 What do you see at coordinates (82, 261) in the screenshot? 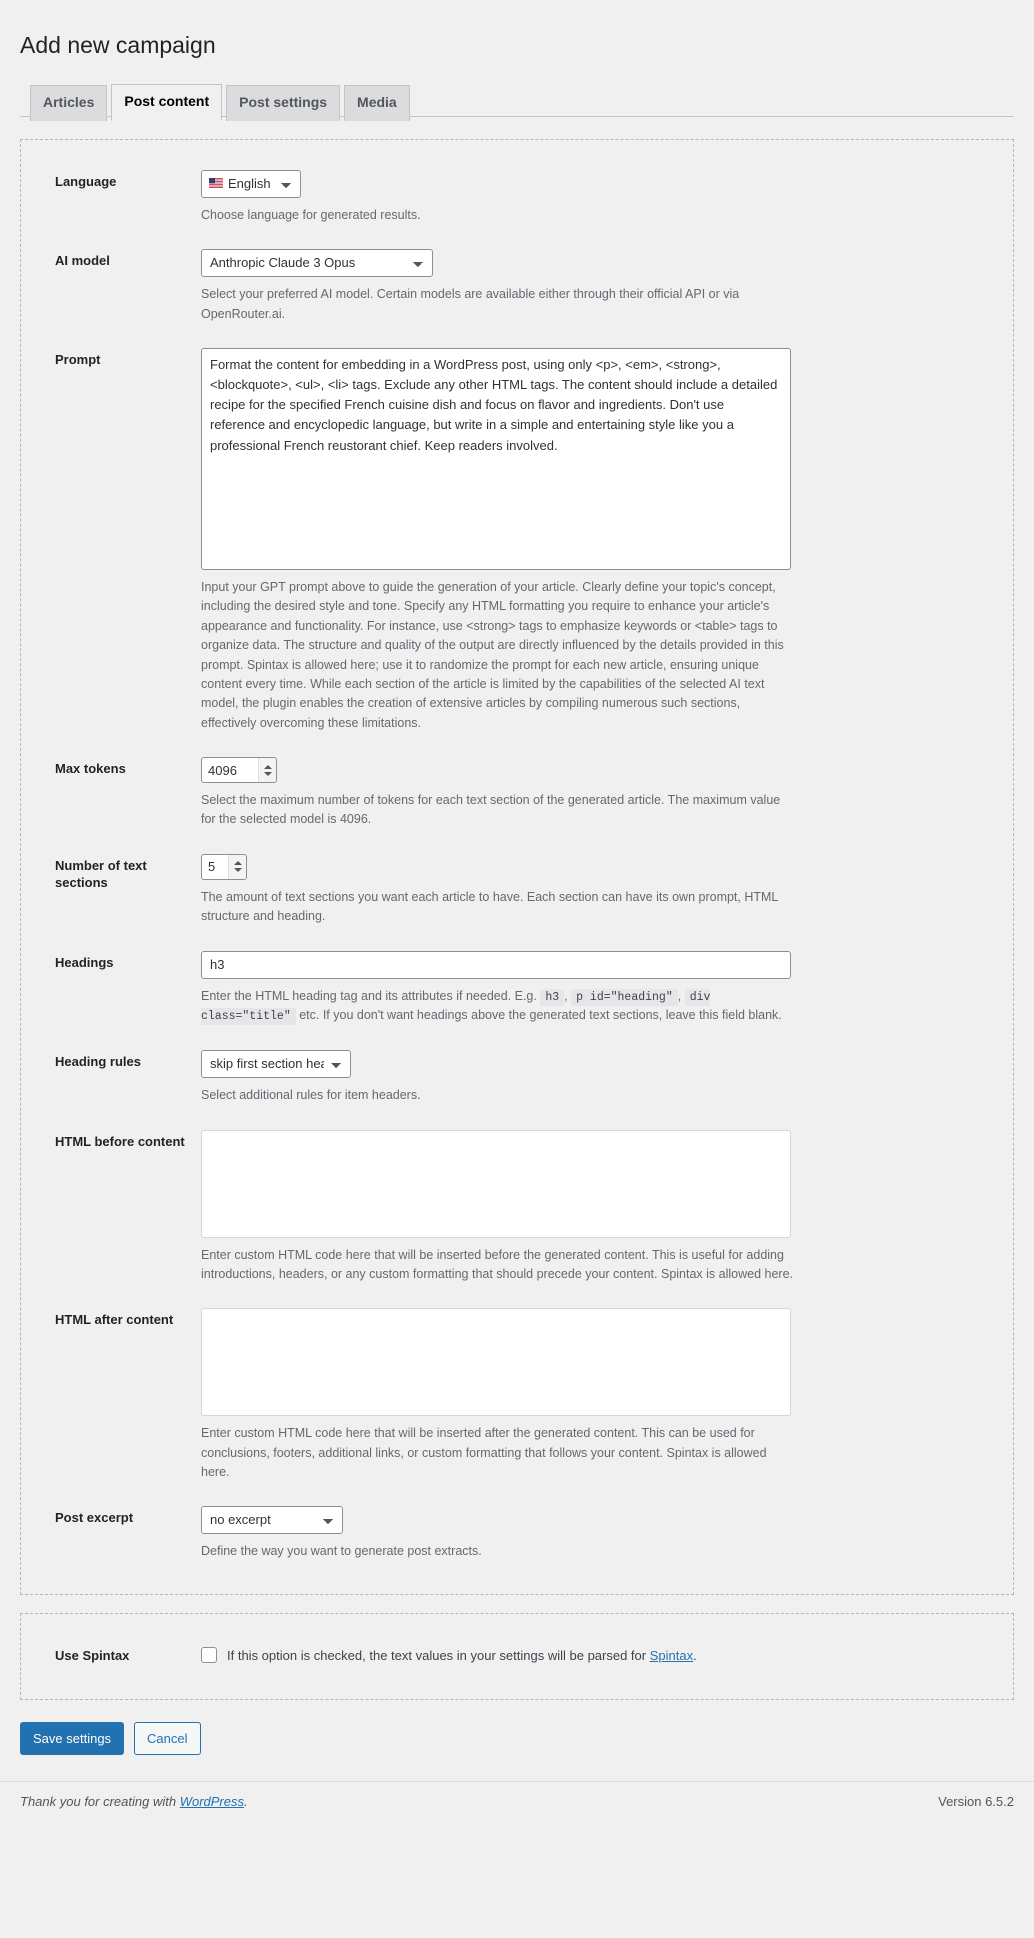
I see `label-ai-model: AI model` at bounding box center [82, 261].